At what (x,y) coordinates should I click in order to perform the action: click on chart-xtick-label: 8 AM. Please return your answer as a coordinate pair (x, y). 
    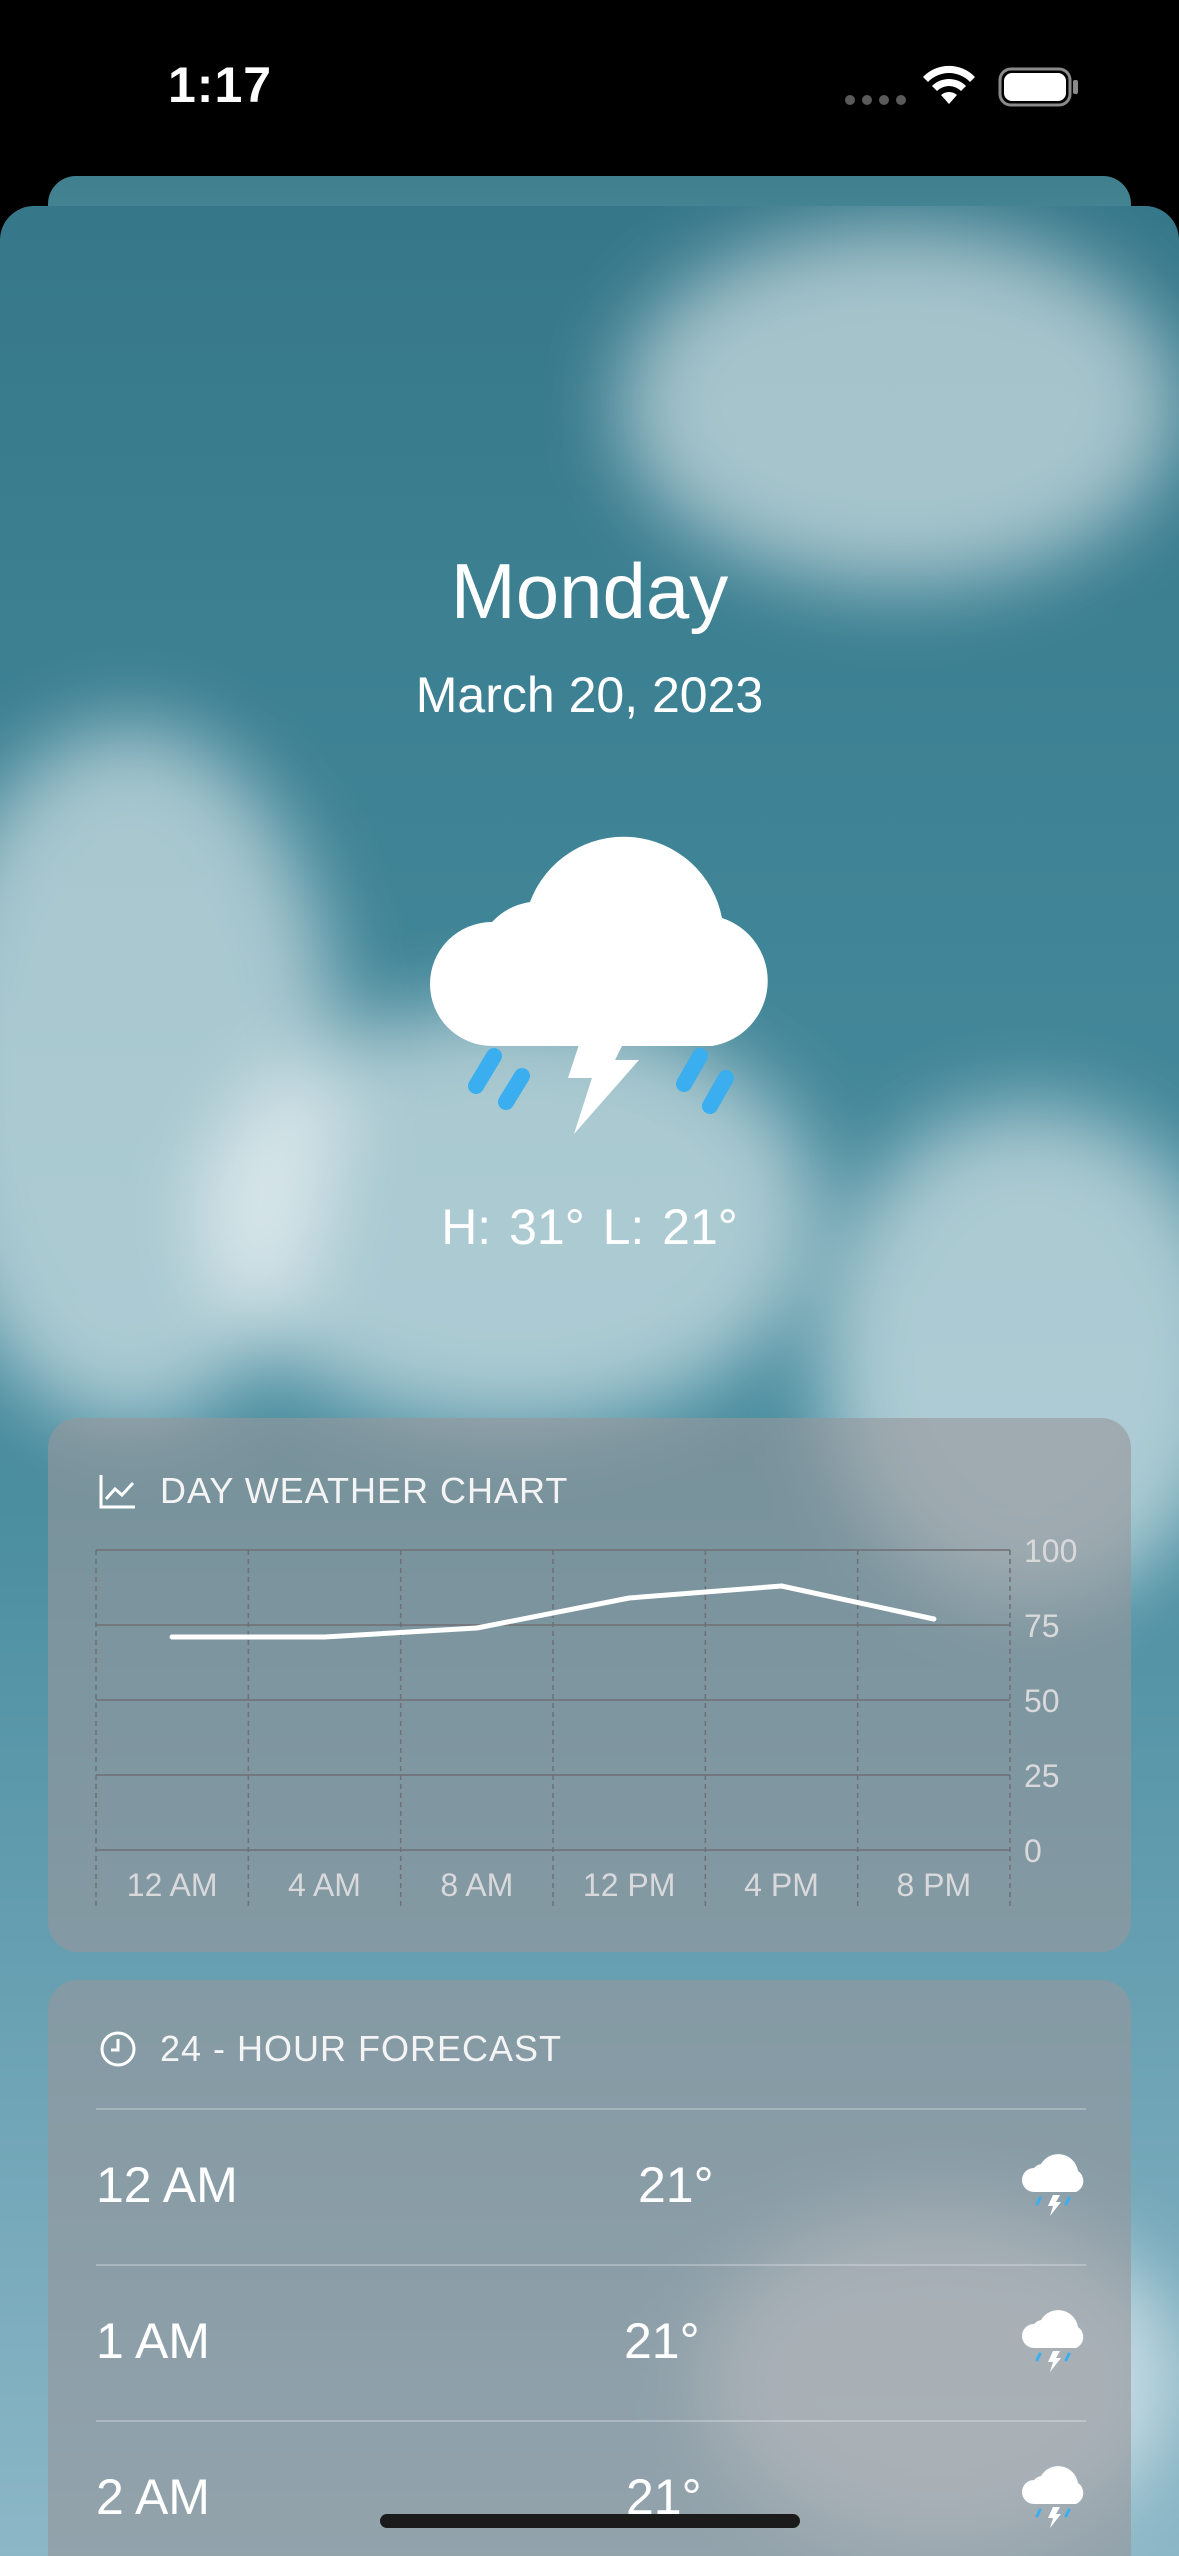
    Looking at the image, I should click on (476, 1885).